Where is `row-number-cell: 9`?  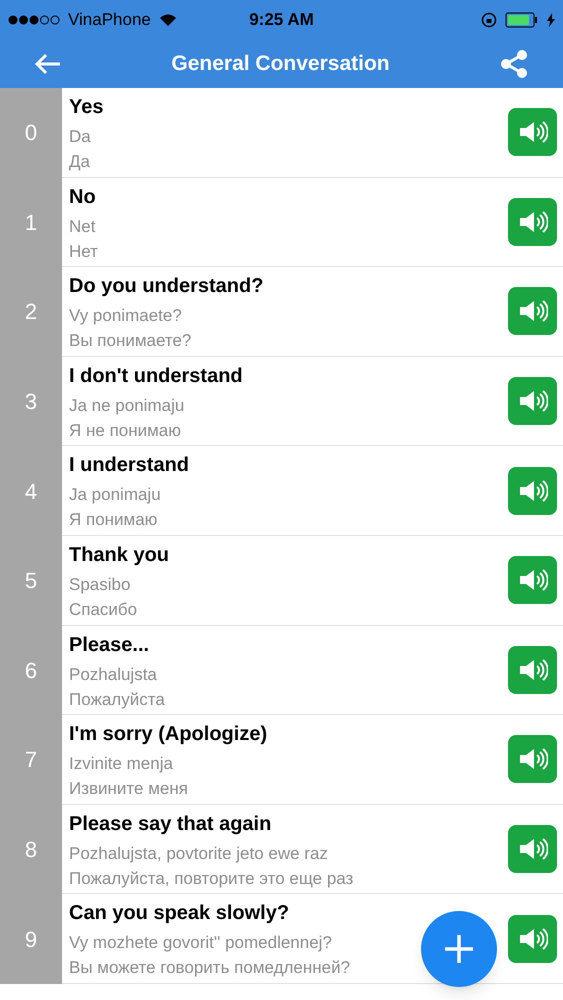
row-number-cell: 9 is located at coordinates (31, 939).